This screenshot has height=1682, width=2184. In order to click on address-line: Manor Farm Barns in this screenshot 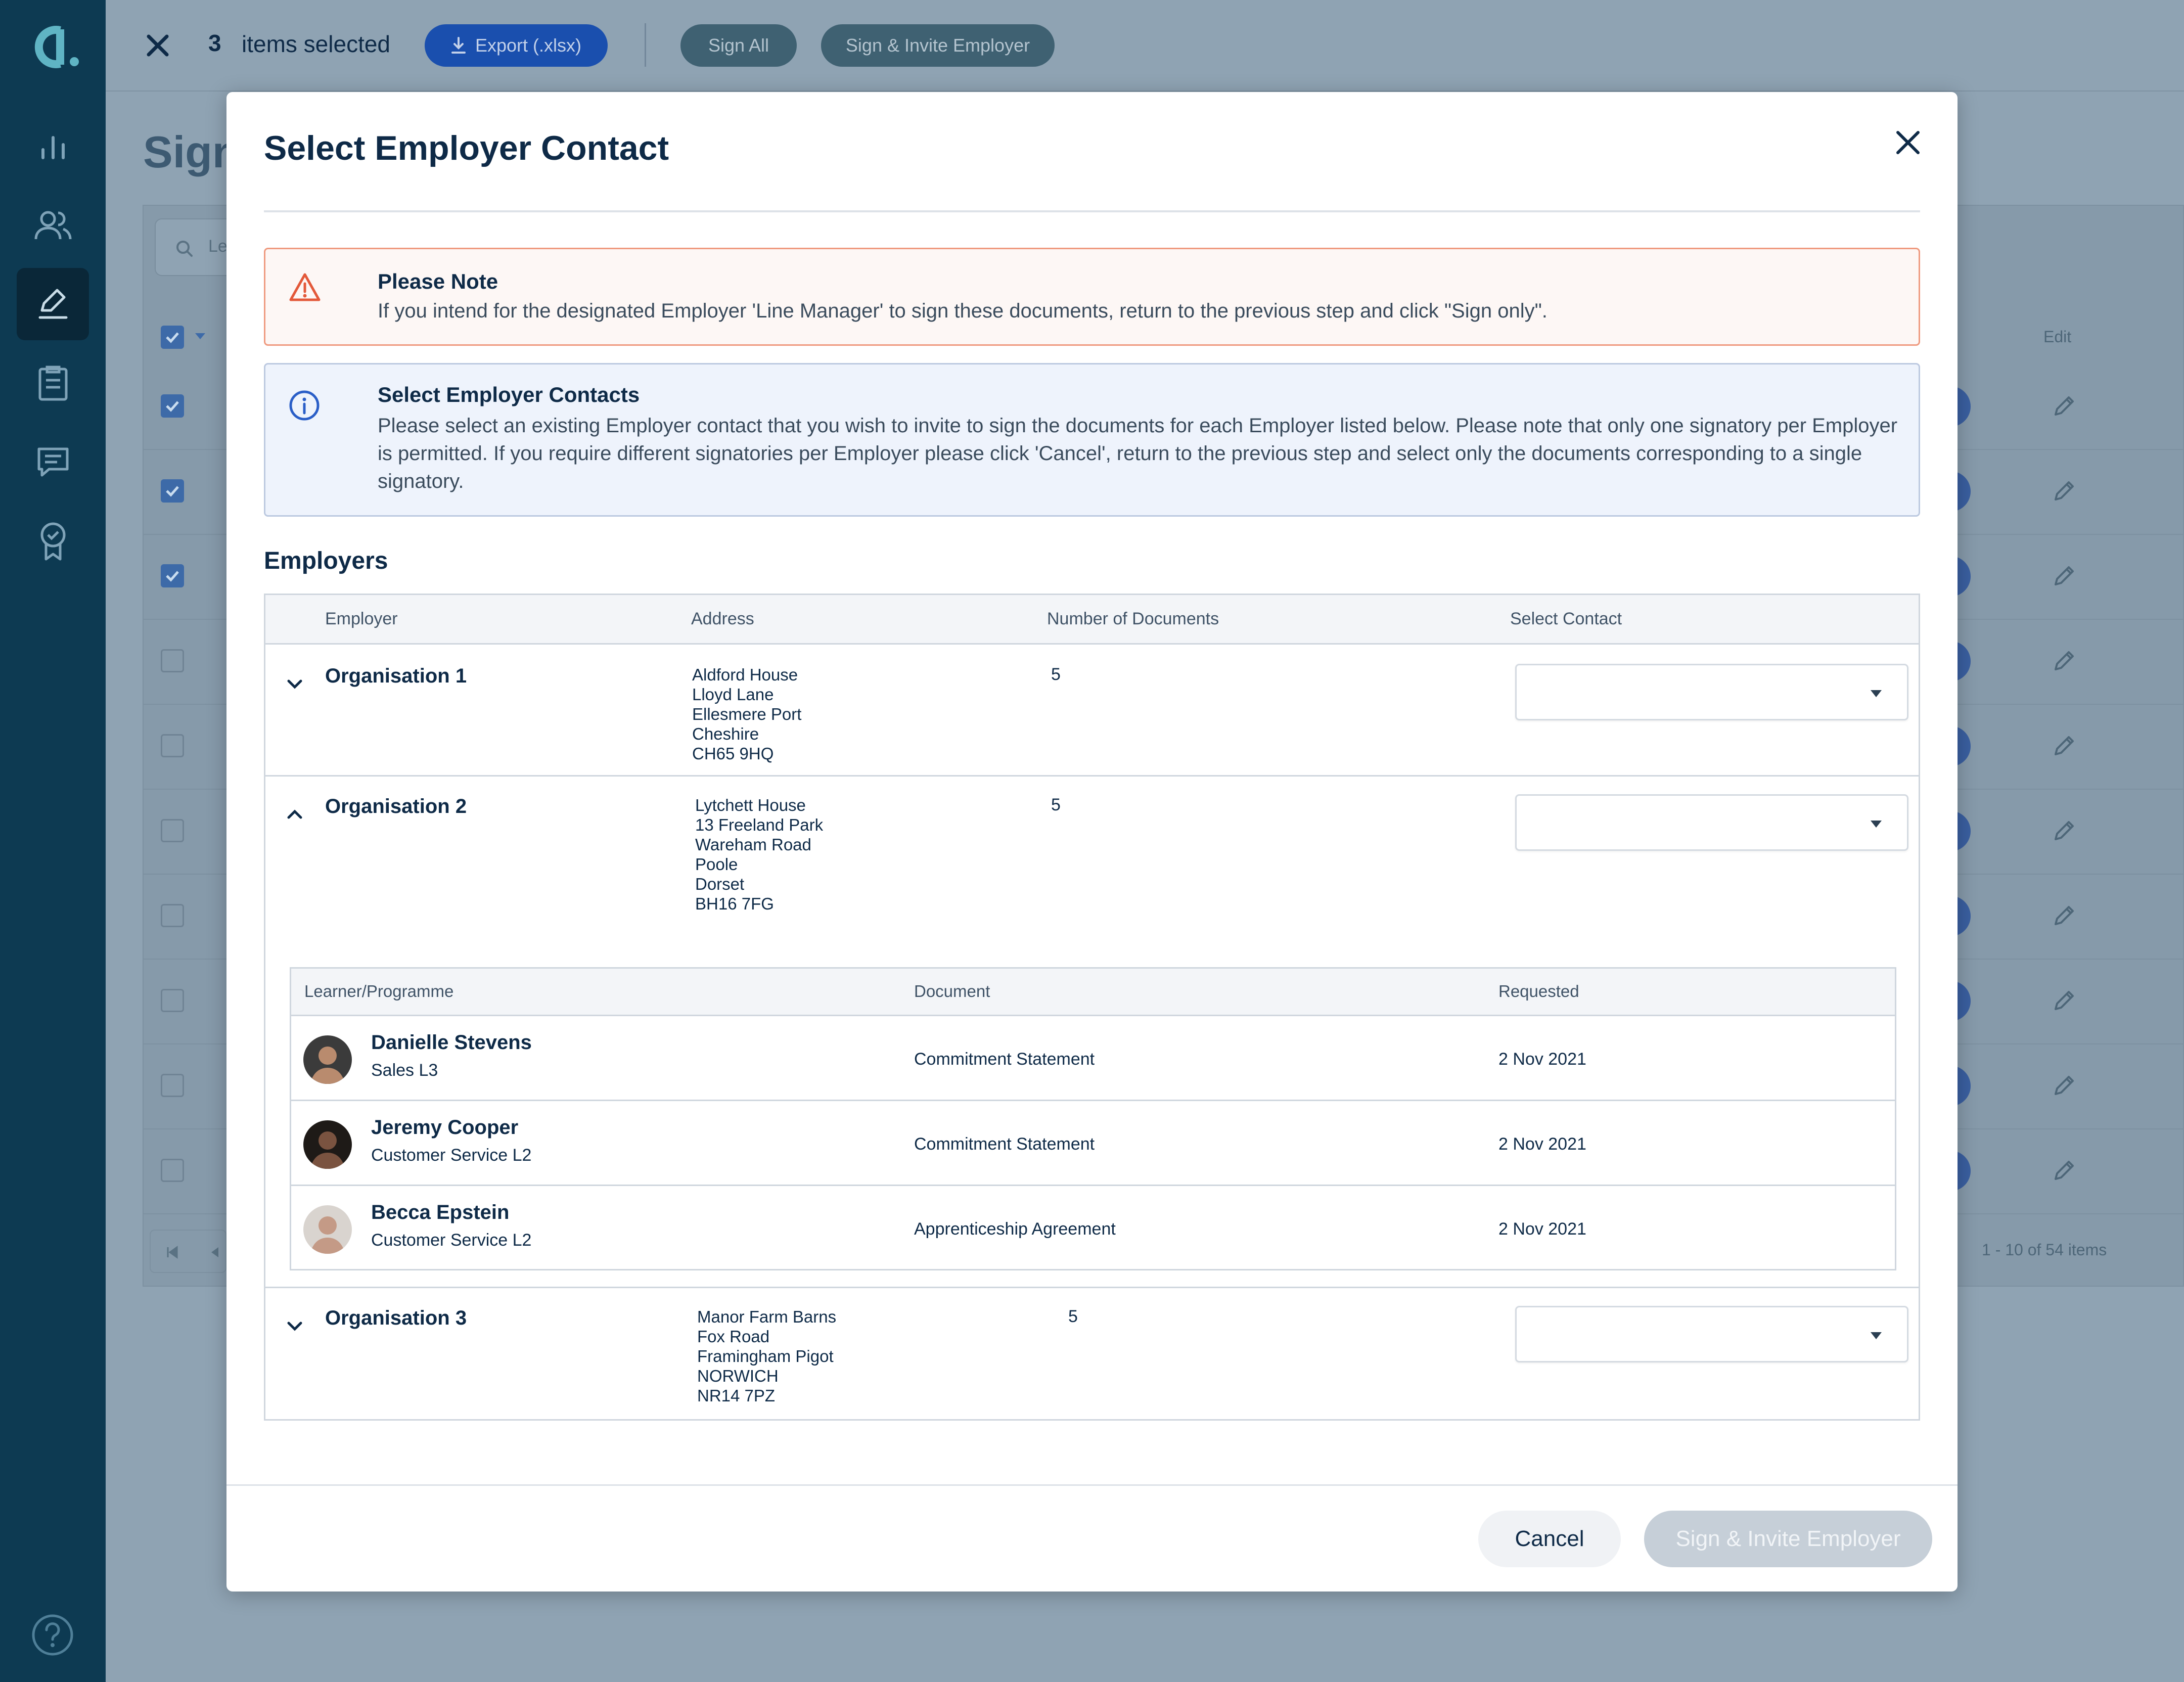, I will do `click(767, 1316)`.